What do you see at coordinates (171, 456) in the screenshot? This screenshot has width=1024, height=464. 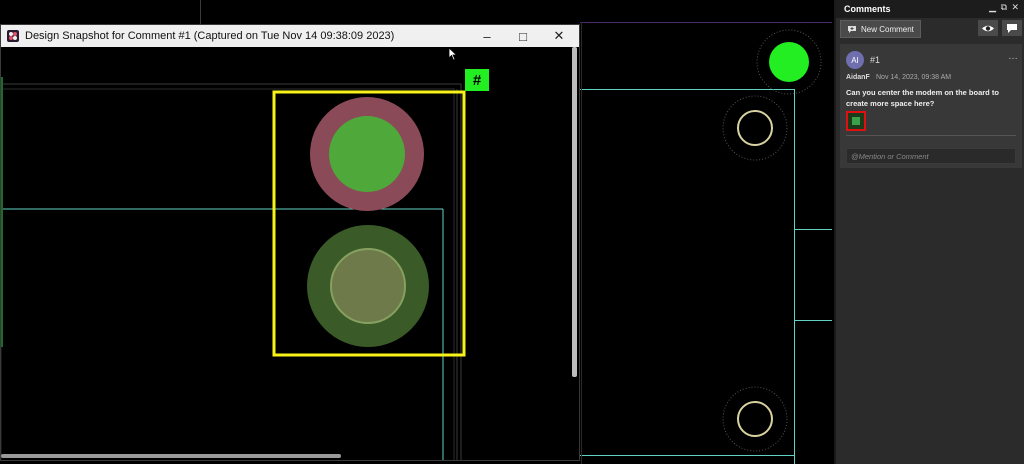 I see `horizontal-scrollbar` at bounding box center [171, 456].